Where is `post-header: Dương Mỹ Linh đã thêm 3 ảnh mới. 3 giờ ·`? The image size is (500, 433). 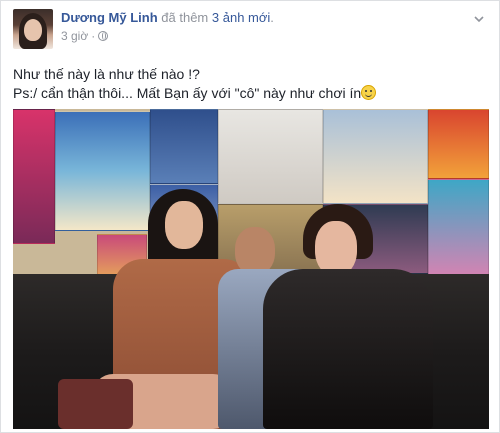
post-header: Dương Mỹ Linh đã thêm 3 ảnh mới. 3 giờ · is located at coordinates (143, 31).